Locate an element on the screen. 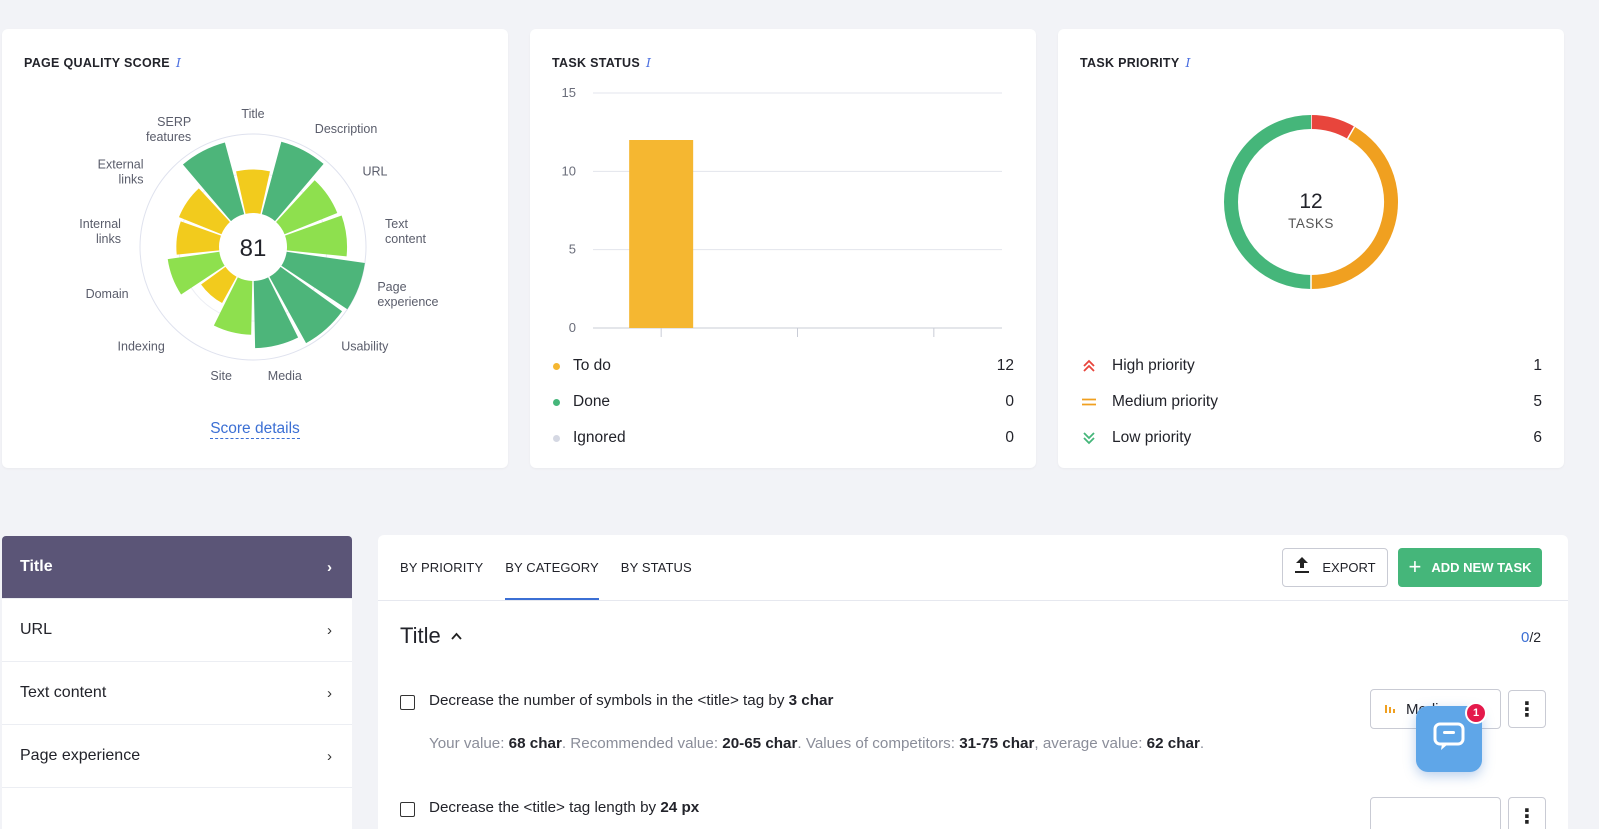  sidebar-item-label: URL is located at coordinates (36, 629).